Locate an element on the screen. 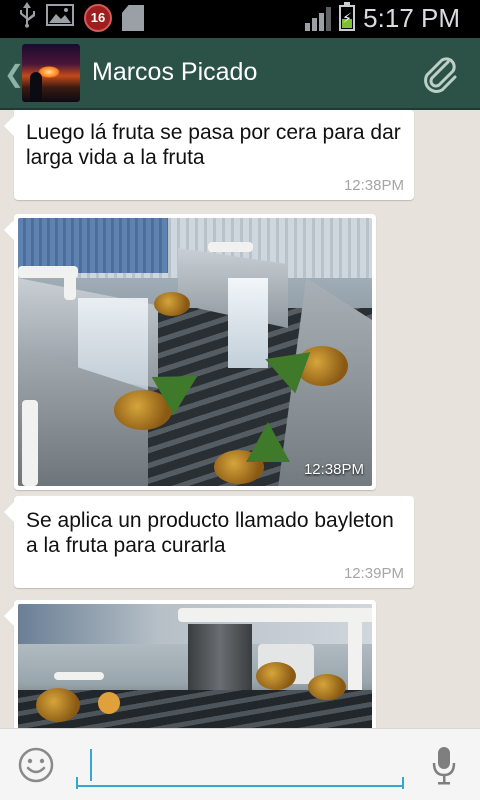 This screenshot has width=480, height=800. message-time: 12:39PM is located at coordinates (373, 573).